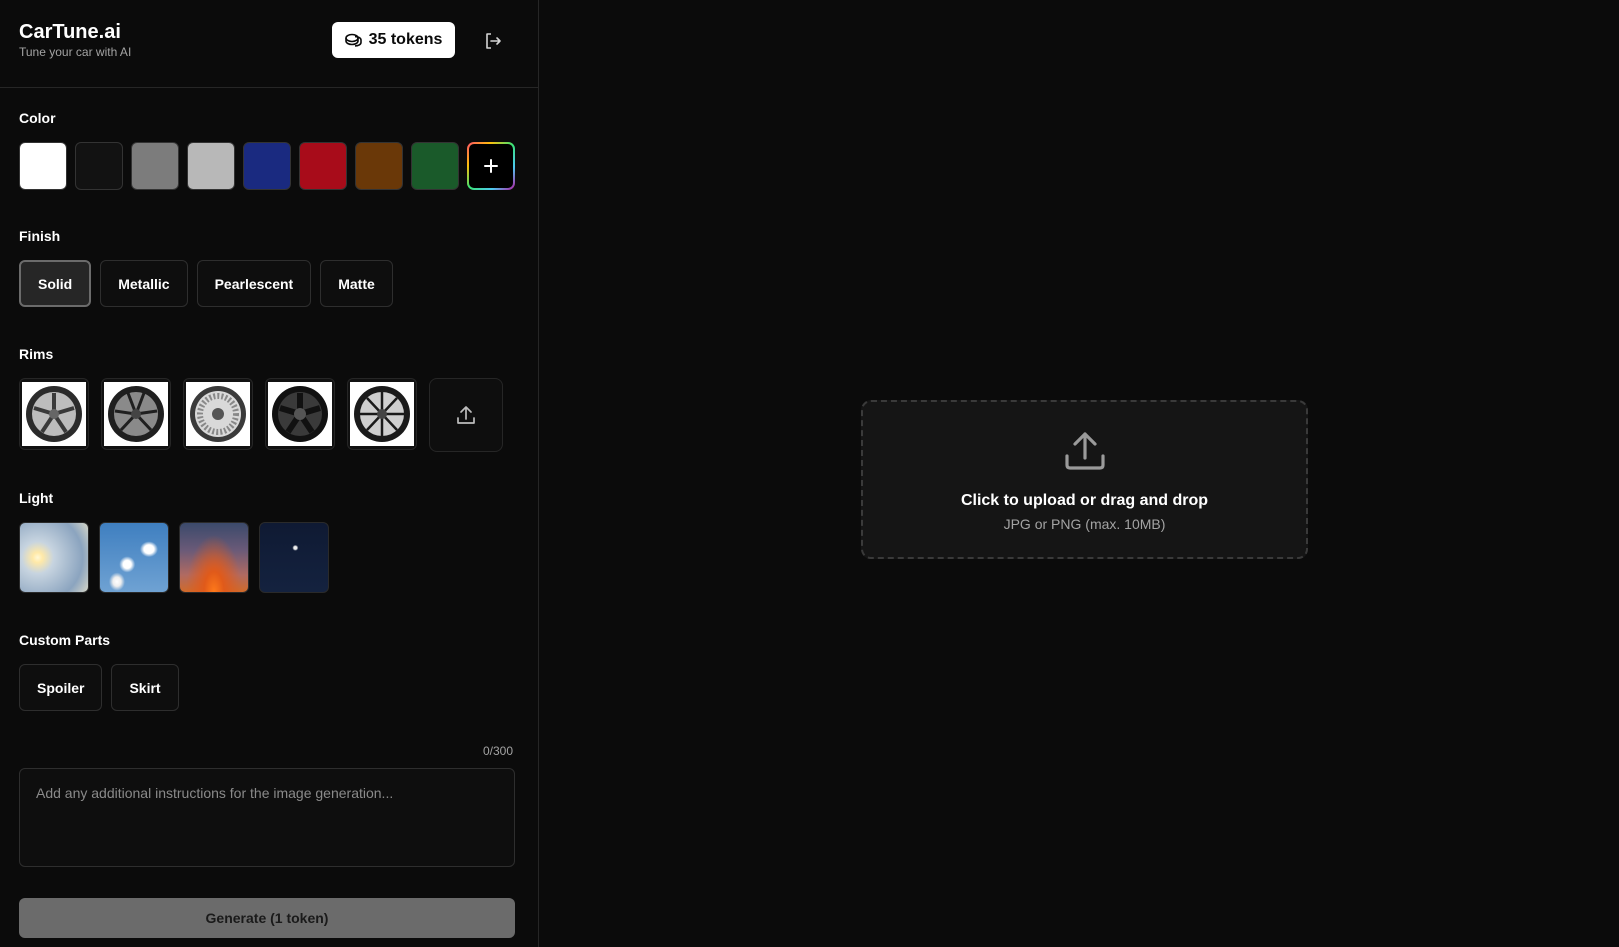 Image resolution: width=1619 pixels, height=947 pixels. Describe the element at coordinates (99, 166) in the screenshot. I see `swatch-black` at that location.